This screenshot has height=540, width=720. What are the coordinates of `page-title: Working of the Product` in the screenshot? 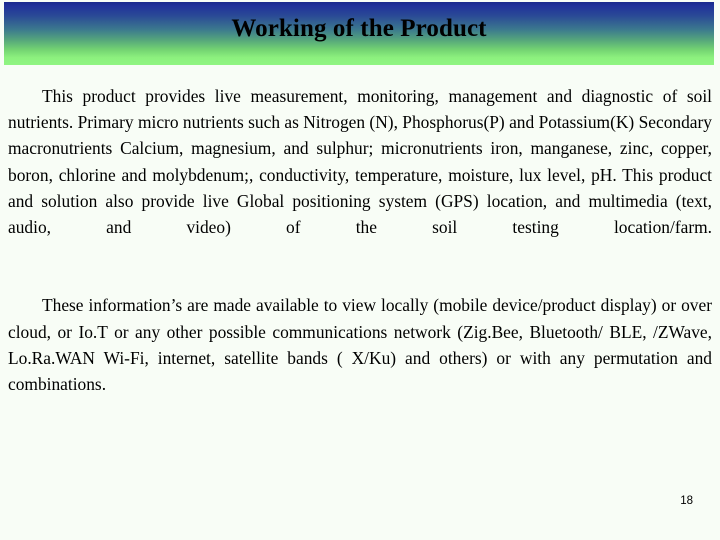 It's located at (359, 28).